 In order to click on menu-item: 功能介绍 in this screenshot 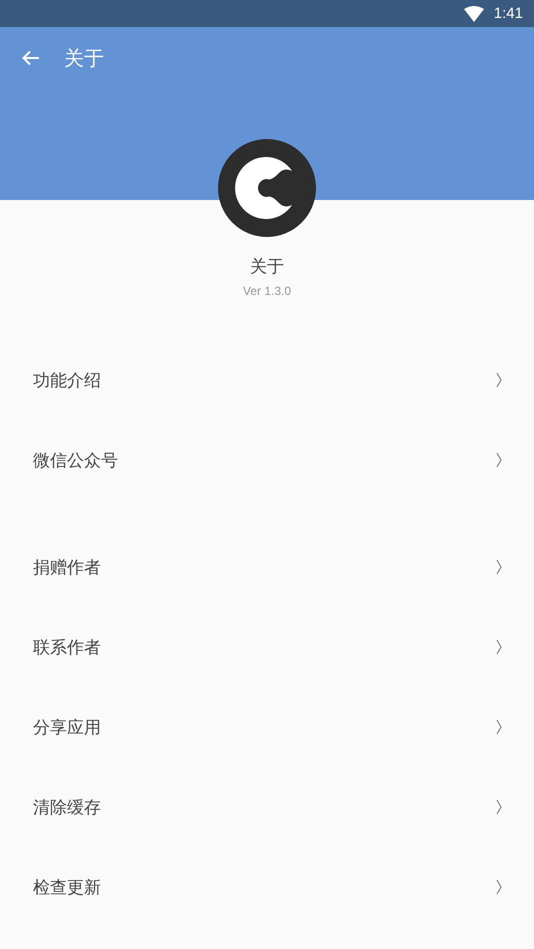, I will do `click(267, 380)`.